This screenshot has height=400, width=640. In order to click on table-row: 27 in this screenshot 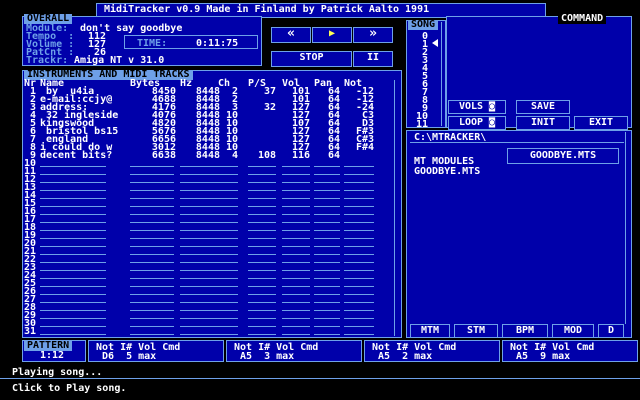, I will do `click(221, 300)`.